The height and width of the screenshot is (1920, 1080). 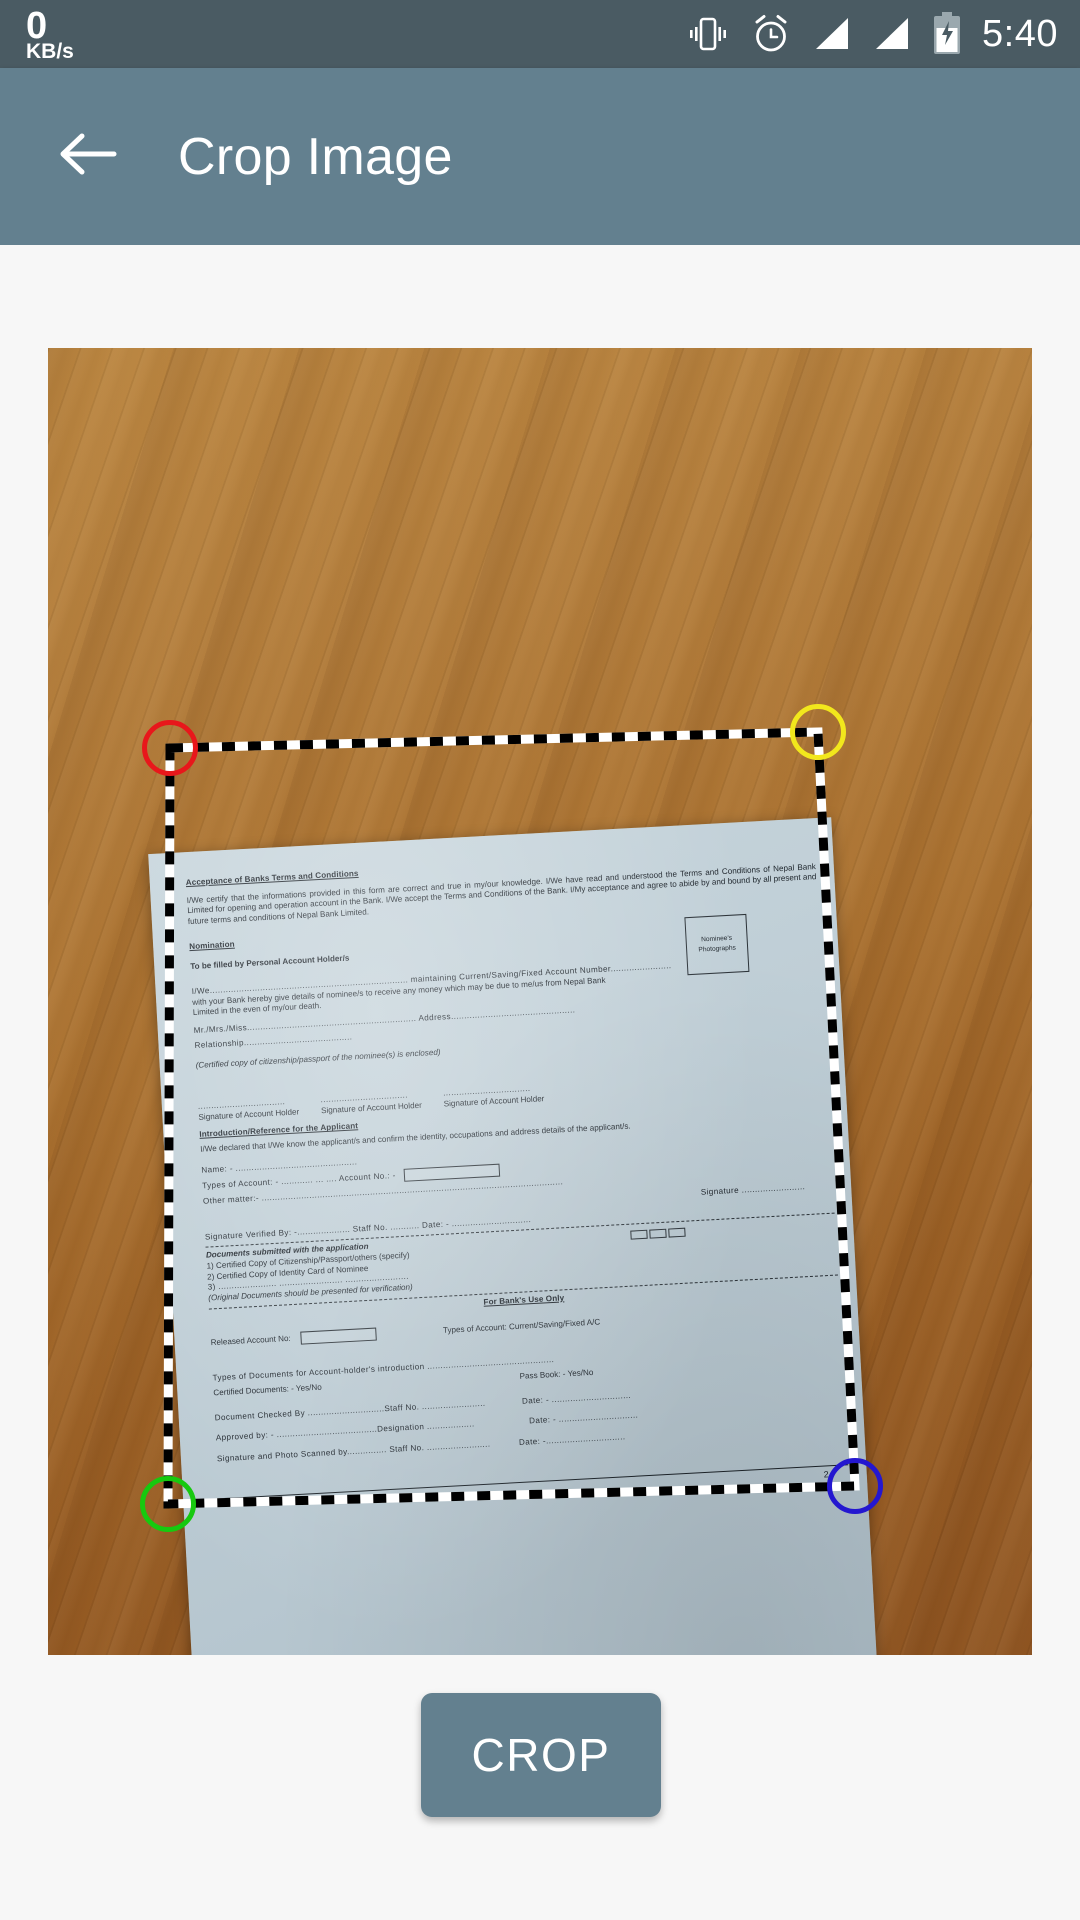 I want to click on status-icons: 5:40, so click(x=872, y=34).